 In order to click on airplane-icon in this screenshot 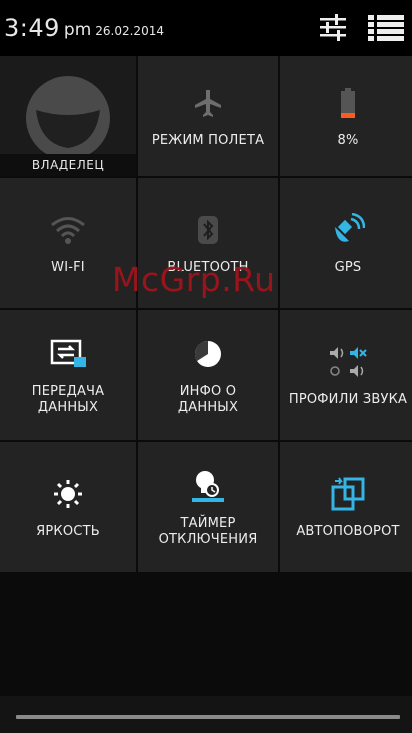, I will do `click(208, 103)`.